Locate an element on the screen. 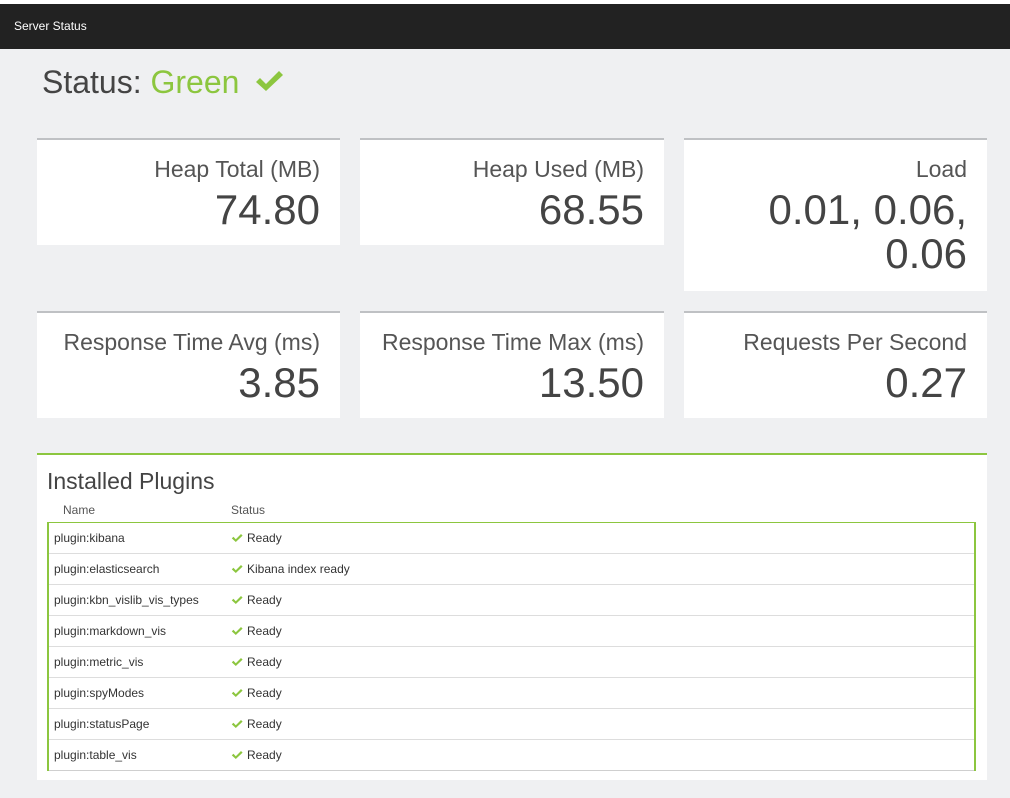  metric-requests-per-second: Requests Per Second 0.27 is located at coordinates (835, 364).